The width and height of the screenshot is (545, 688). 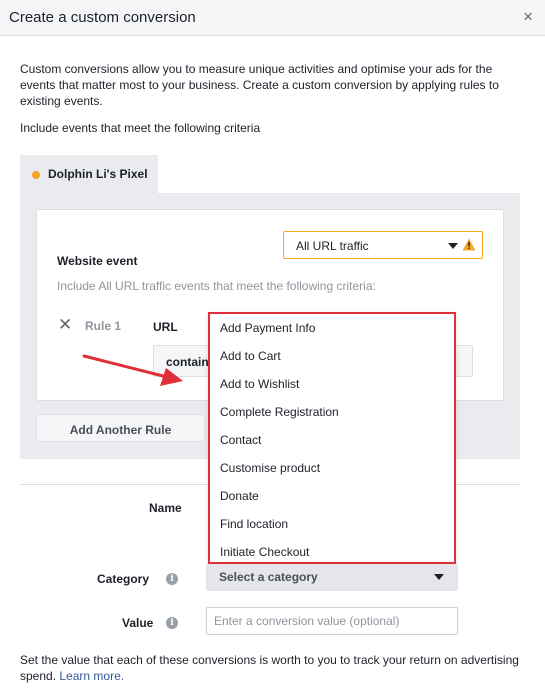 I want to click on value-label: Value, so click(x=138, y=623).